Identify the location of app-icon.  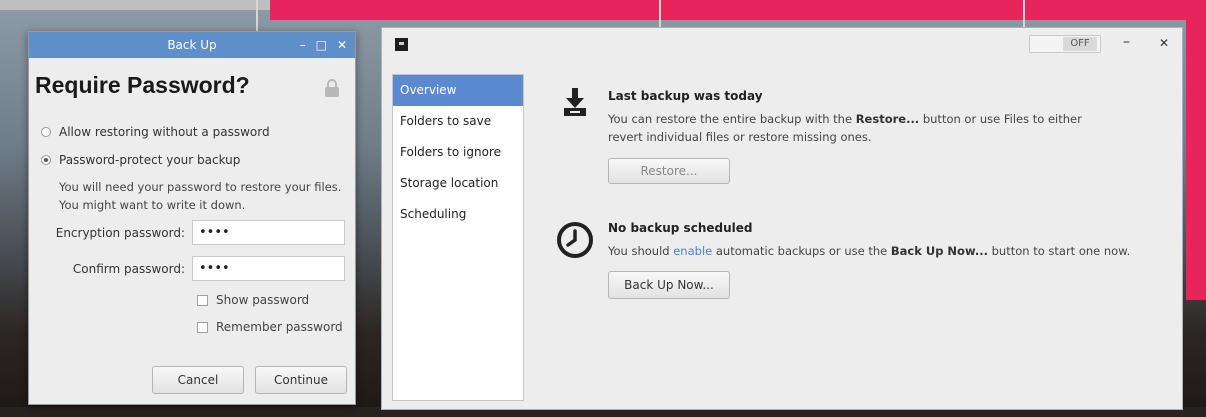
(401, 44).